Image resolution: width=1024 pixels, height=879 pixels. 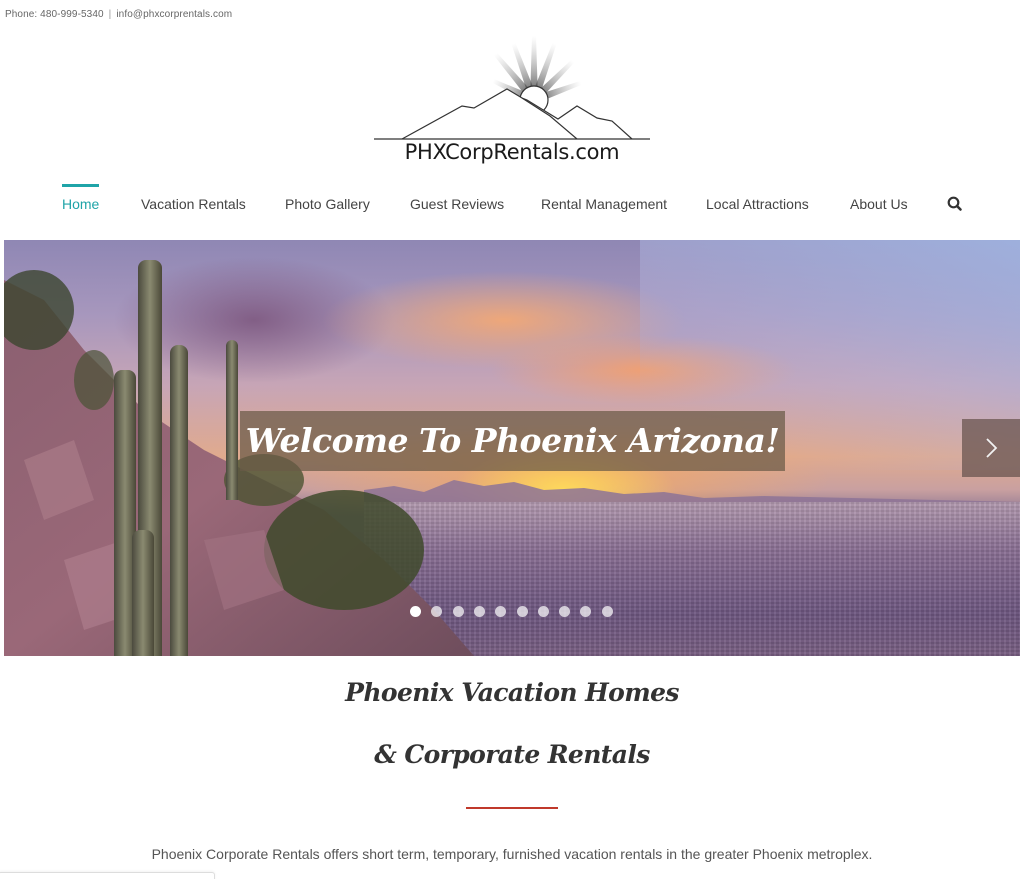 I want to click on nav-item-about-us: About Us, so click(x=879, y=204).